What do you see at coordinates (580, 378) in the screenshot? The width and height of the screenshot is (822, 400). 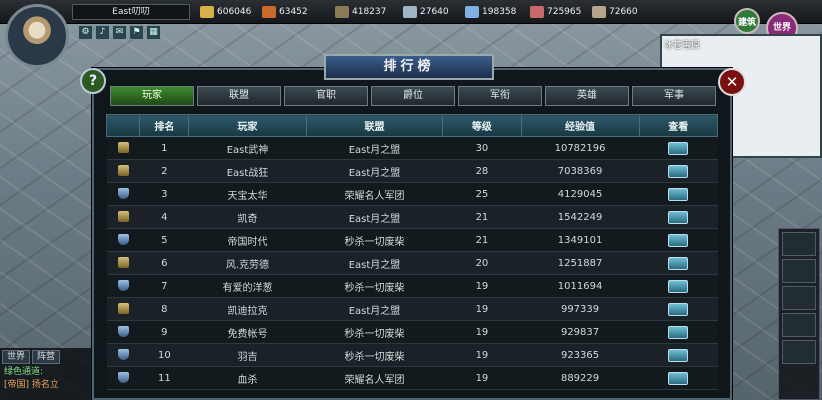 I see `cell-exp: 889229` at bounding box center [580, 378].